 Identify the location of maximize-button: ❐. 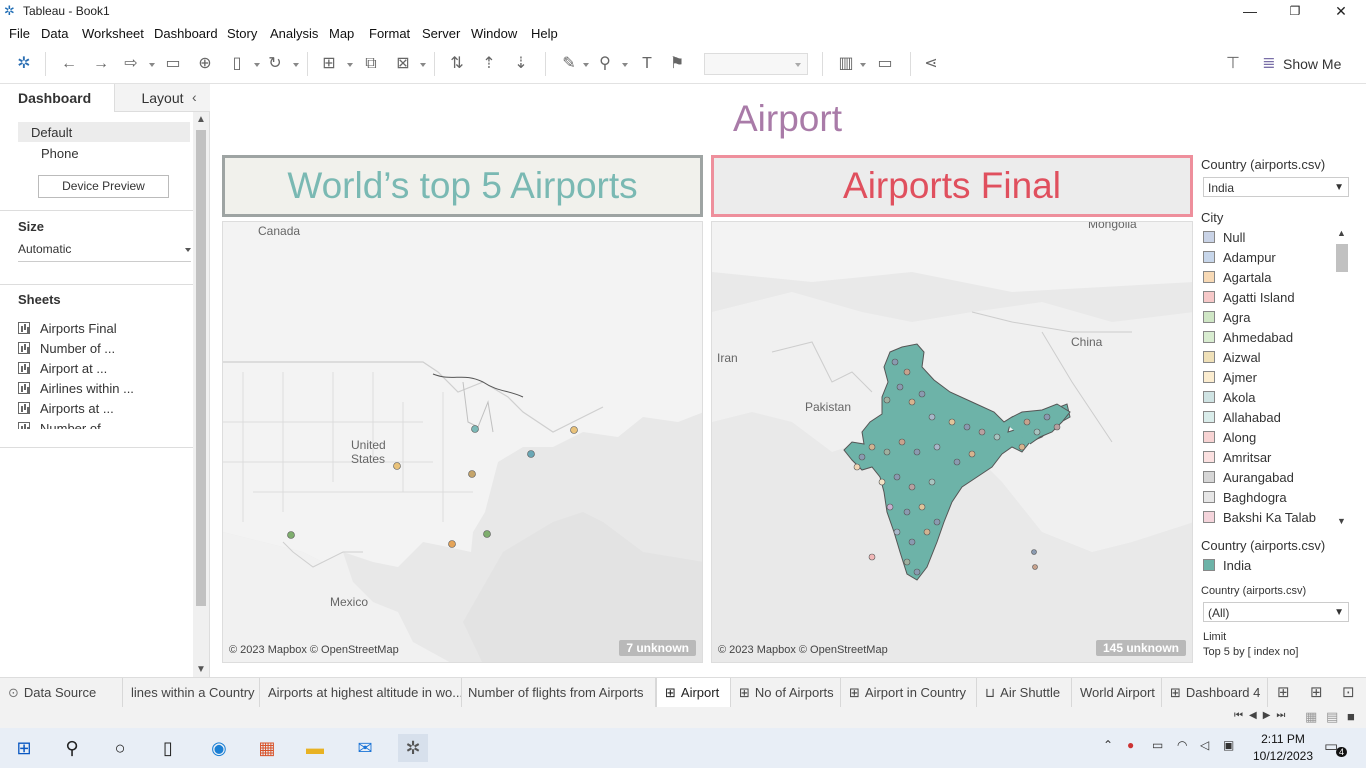
(1295, 11).